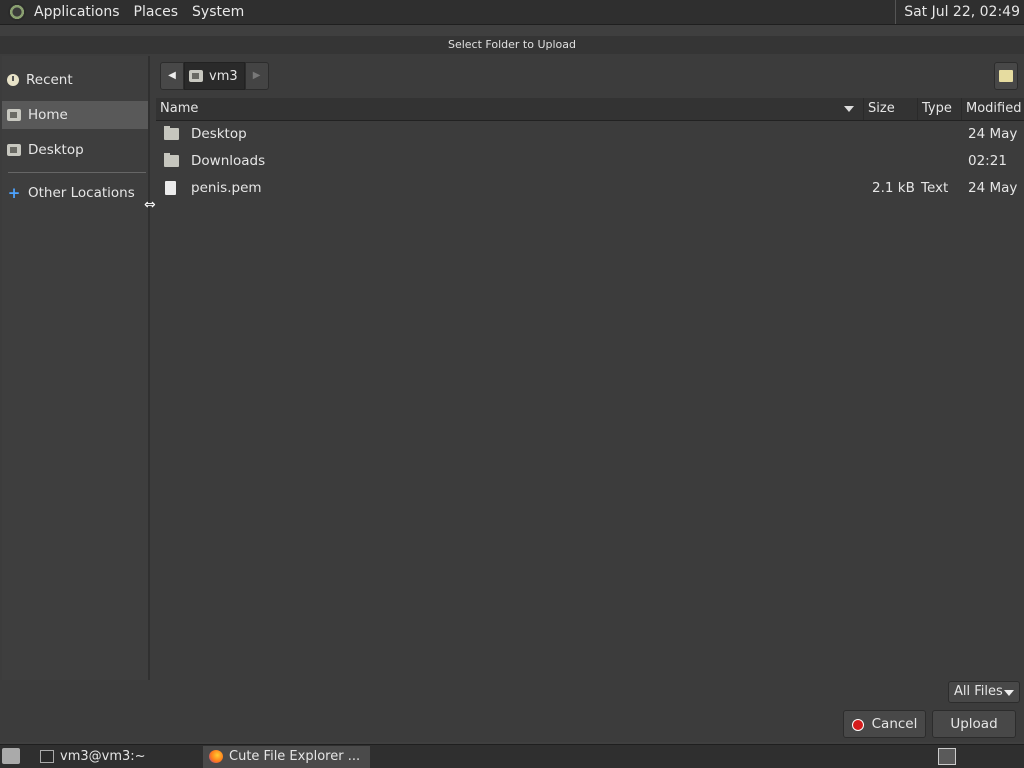  I want to click on file-modified: 02:21, so click(987, 161).